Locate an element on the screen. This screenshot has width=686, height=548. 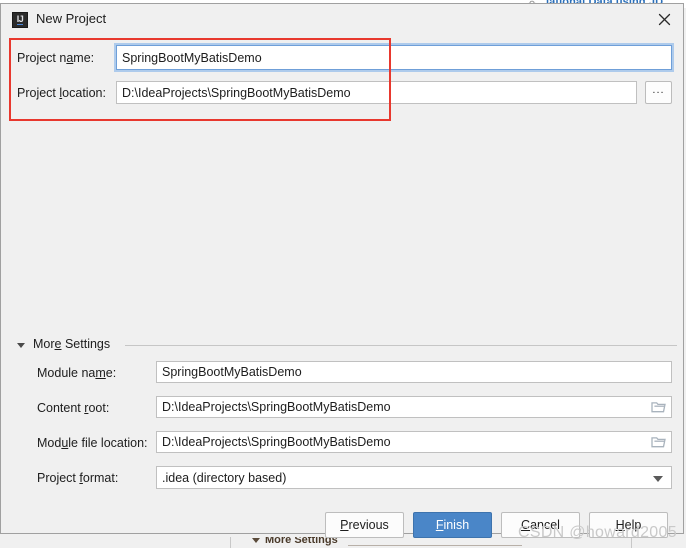
finish-button: Finish is located at coordinates (452, 525).